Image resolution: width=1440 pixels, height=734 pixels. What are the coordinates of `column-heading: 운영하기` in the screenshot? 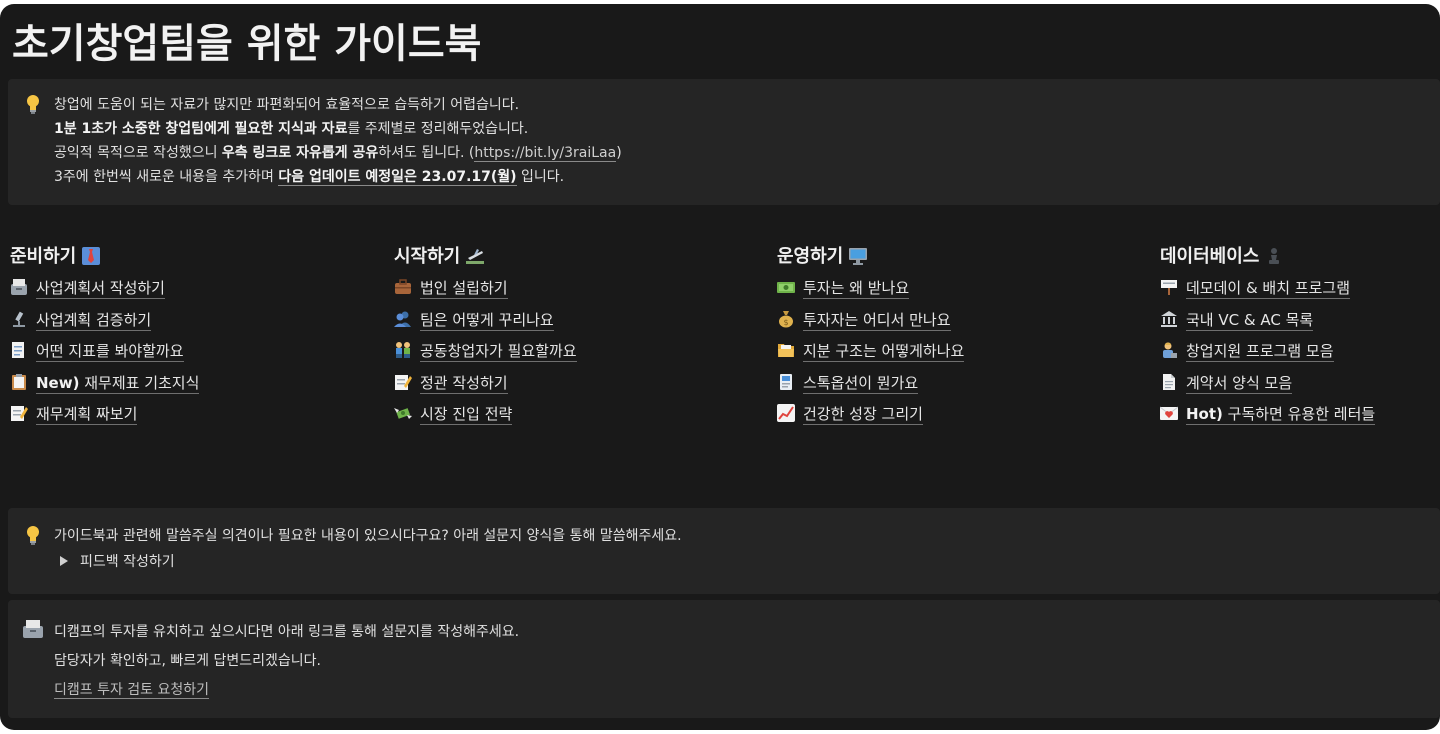 It's located at (957, 257).